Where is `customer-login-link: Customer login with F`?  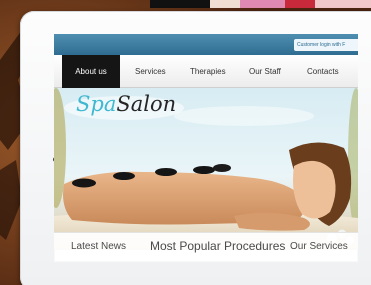 customer-login-link: Customer login with F is located at coordinates (326, 45).